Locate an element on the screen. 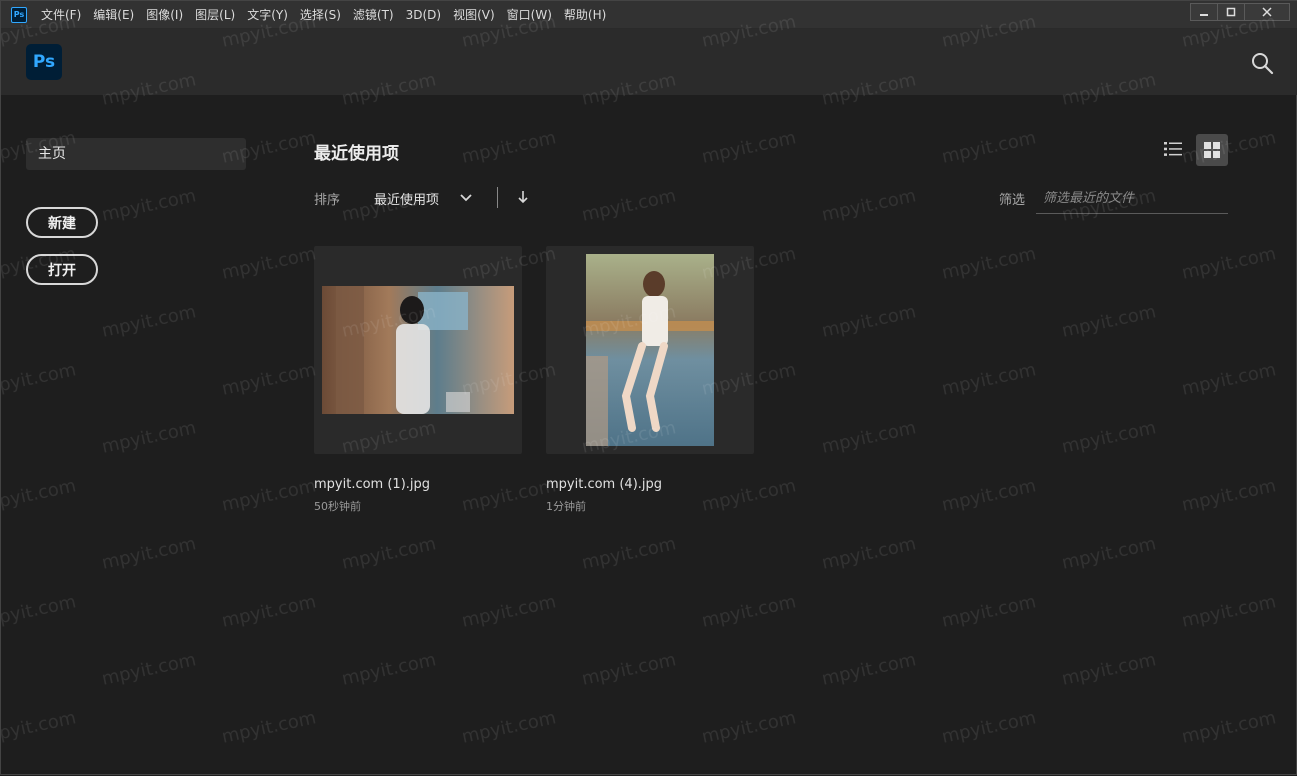 The height and width of the screenshot is (776, 1297). sort-divider is located at coordinates (497, 197).